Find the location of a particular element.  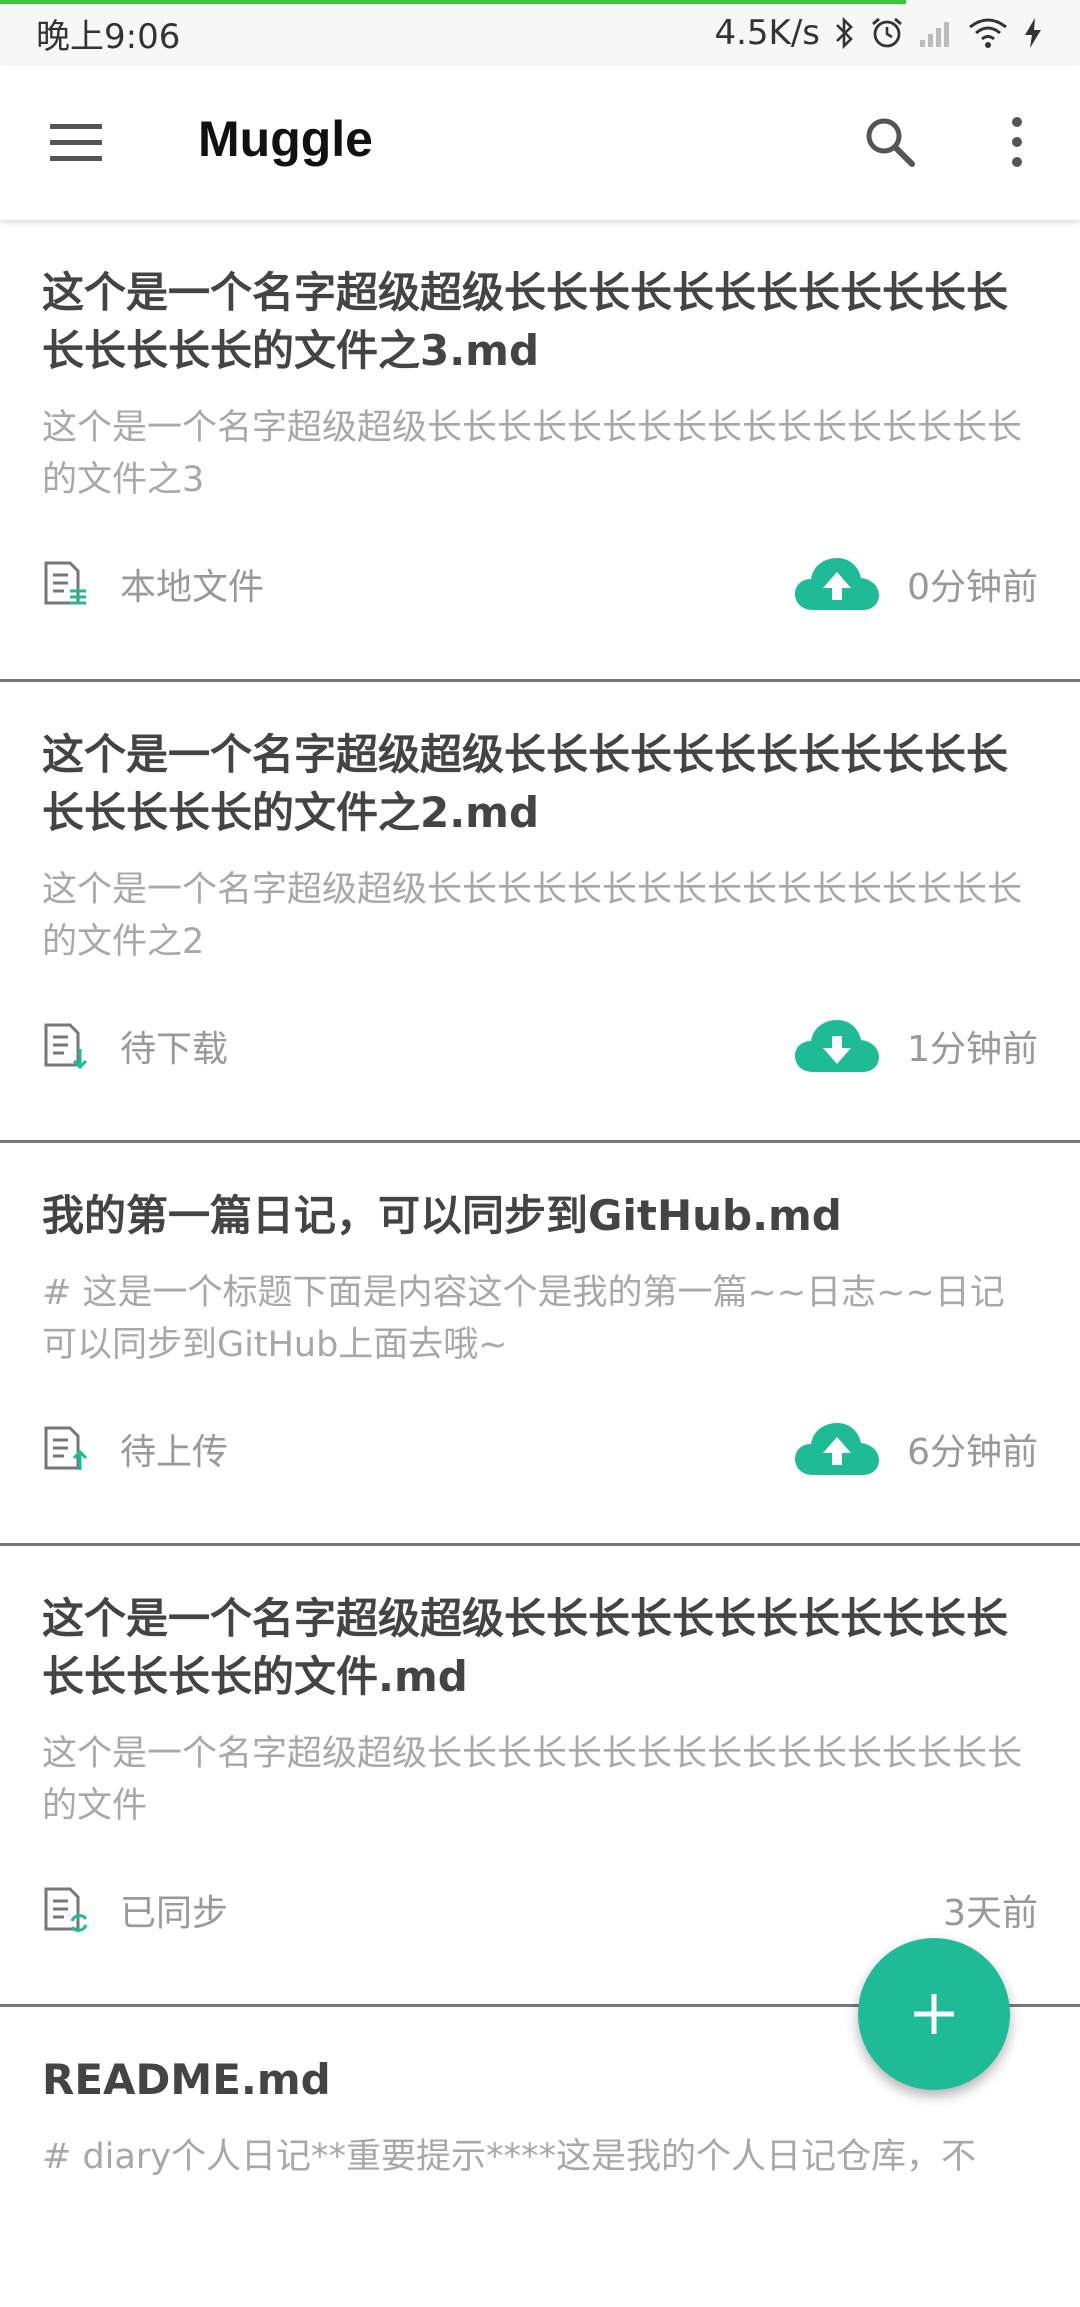

file-meta: 已同步 3天前 is located at coordinates (540, 1910).